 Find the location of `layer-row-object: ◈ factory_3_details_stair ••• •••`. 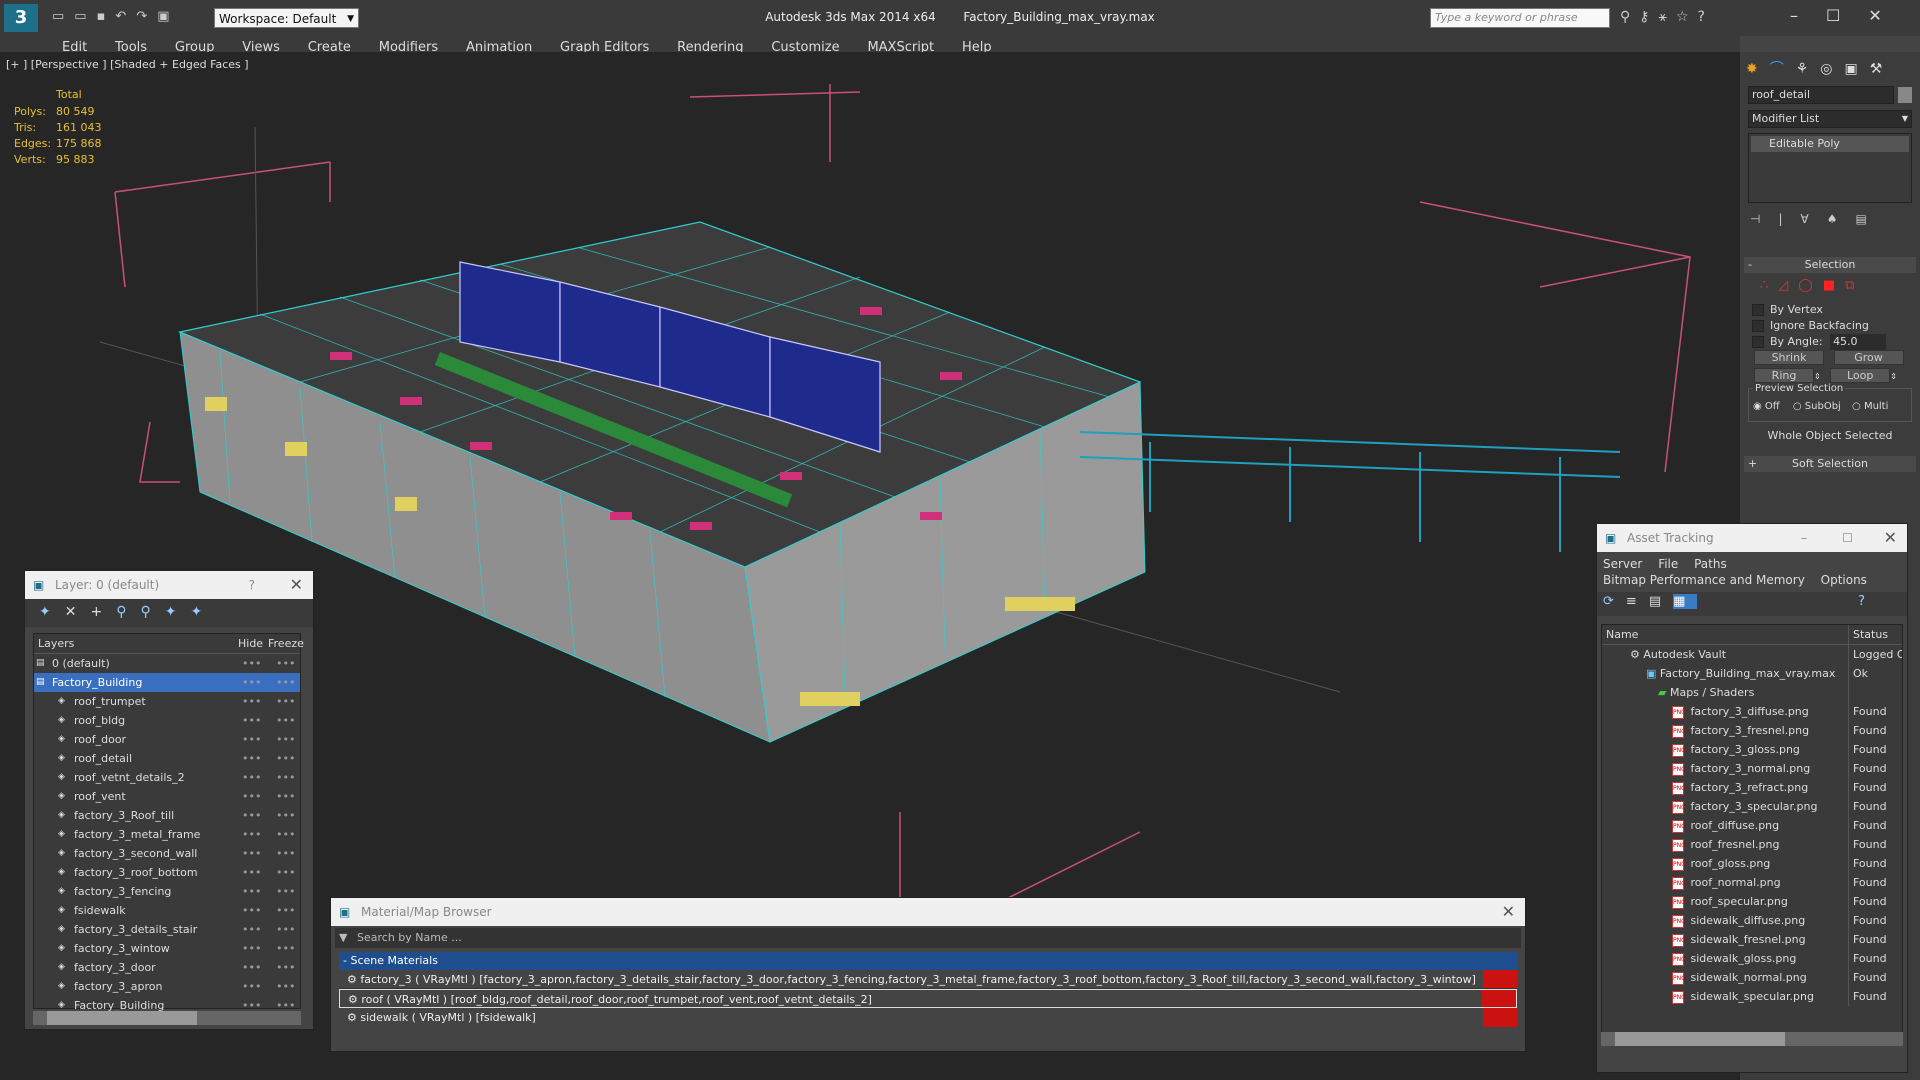

layer-row-object: ◈ factory_3_details_stair ••• ••• is located at coordinates (167, 929).